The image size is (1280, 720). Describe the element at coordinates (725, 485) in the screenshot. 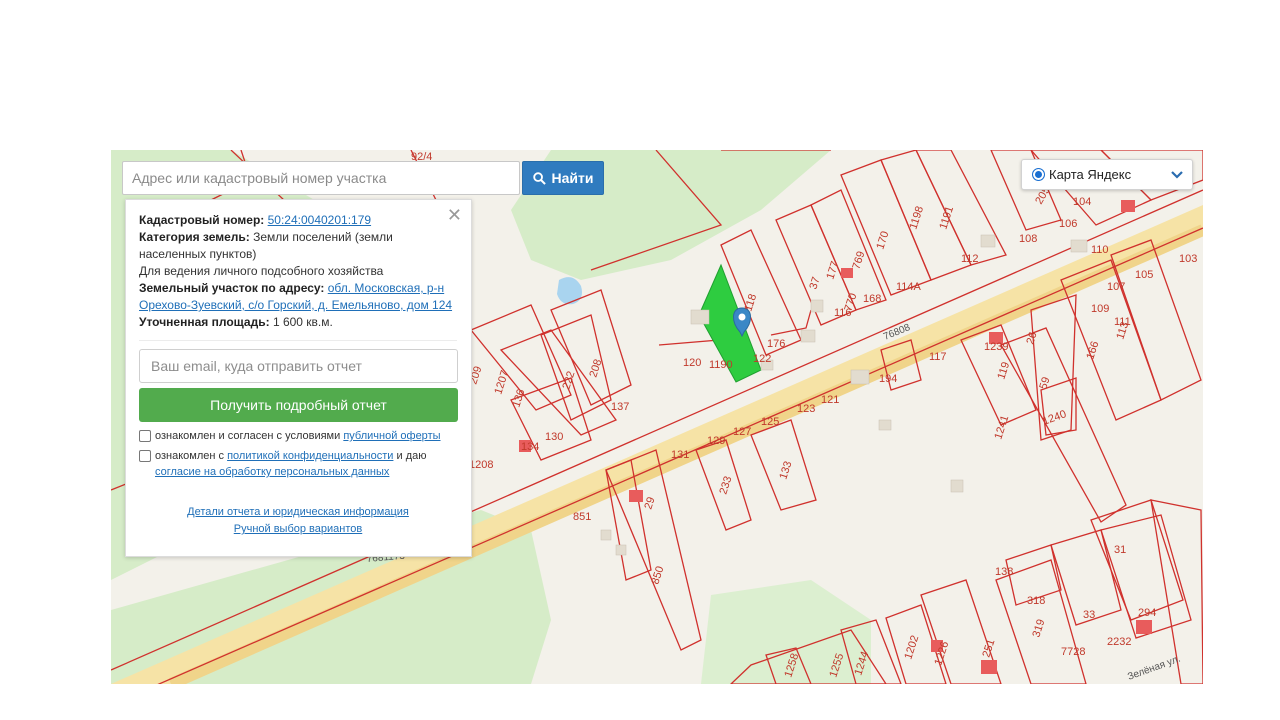

I see `plot-number-label: 233` at that location.